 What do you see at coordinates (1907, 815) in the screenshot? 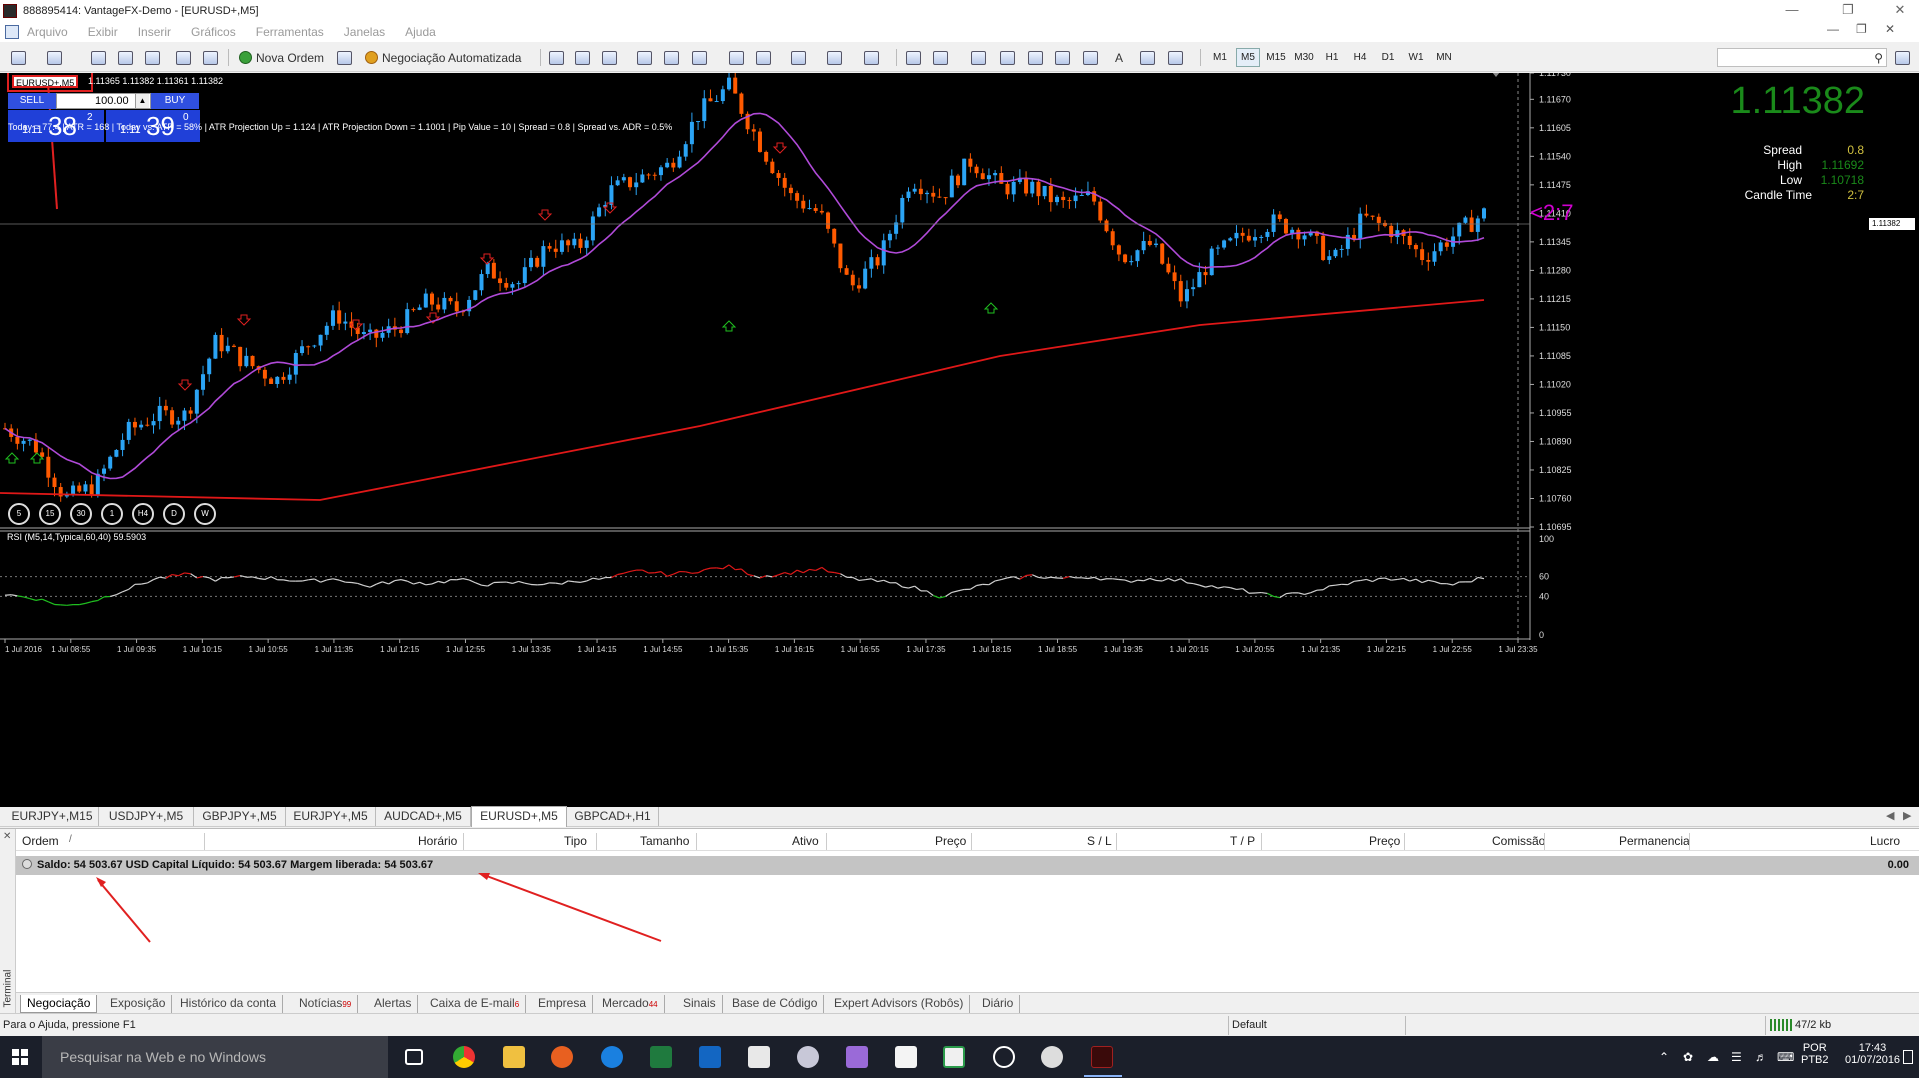
I see `tab-scroll-right-icon: ▶` at bounding box center [1907, 815].